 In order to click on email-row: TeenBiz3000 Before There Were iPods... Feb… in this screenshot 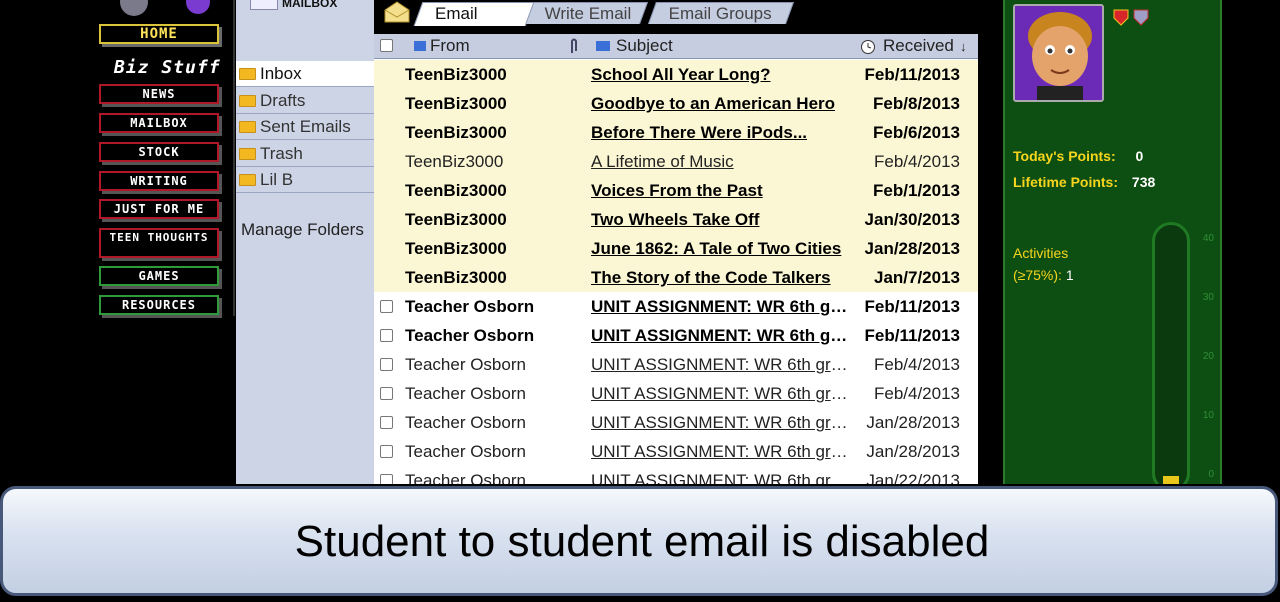, I will do `click(676, 132)`.